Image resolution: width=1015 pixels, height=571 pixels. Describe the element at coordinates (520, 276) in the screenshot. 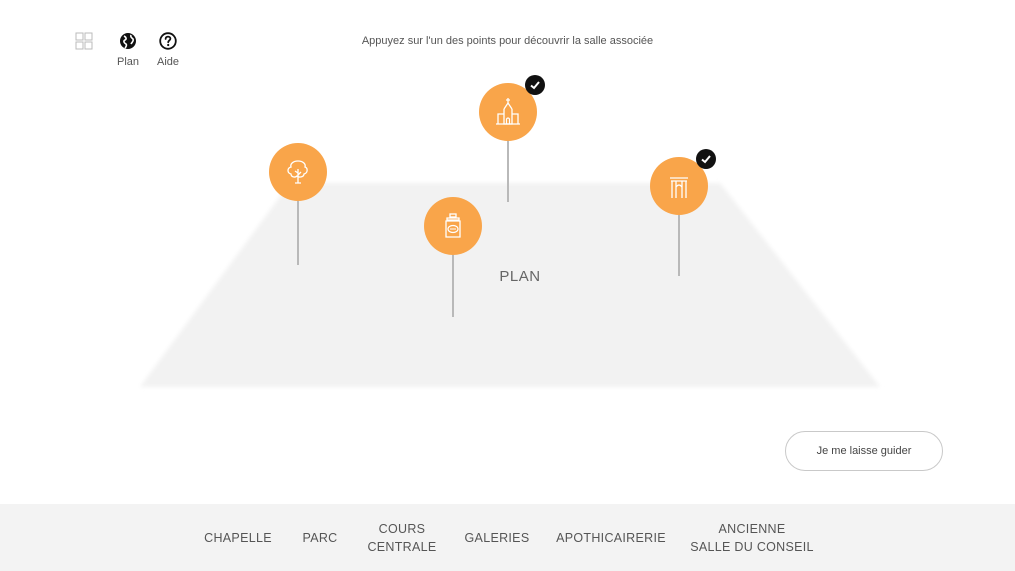

I see `plan-title: PLAN` at that location.